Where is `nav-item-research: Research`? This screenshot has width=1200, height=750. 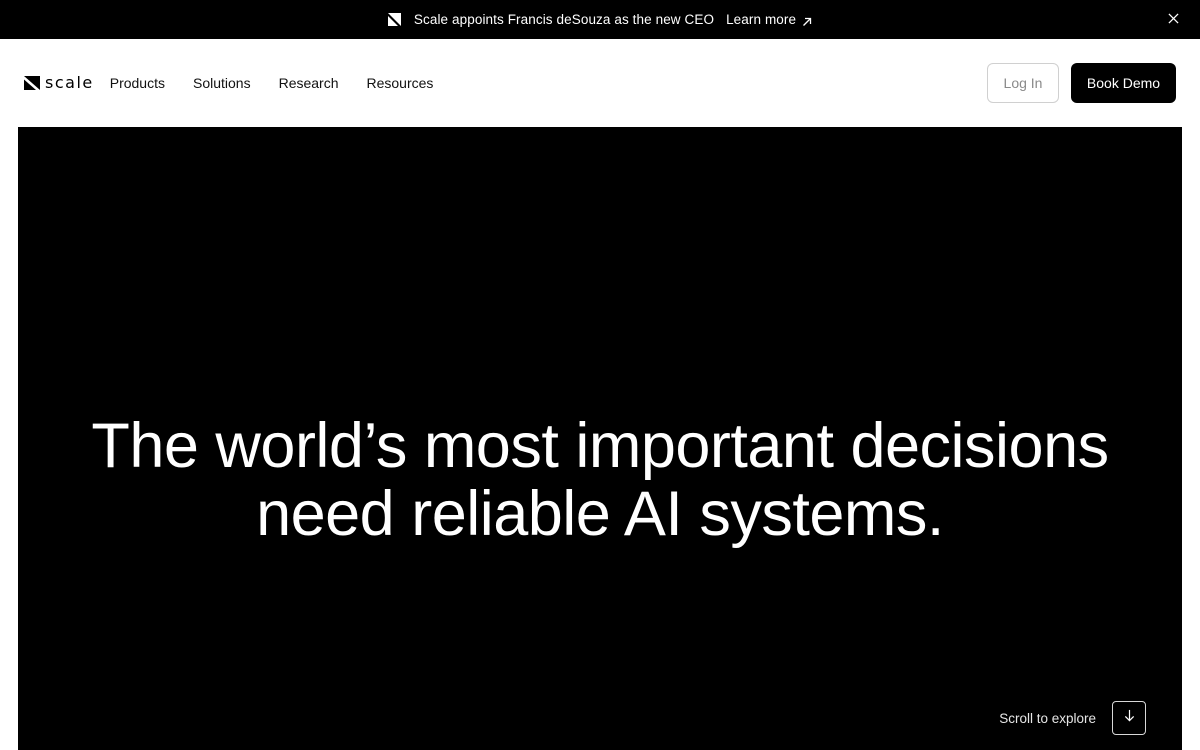
nav-item-research: Research is located at coordinates (309, 83).